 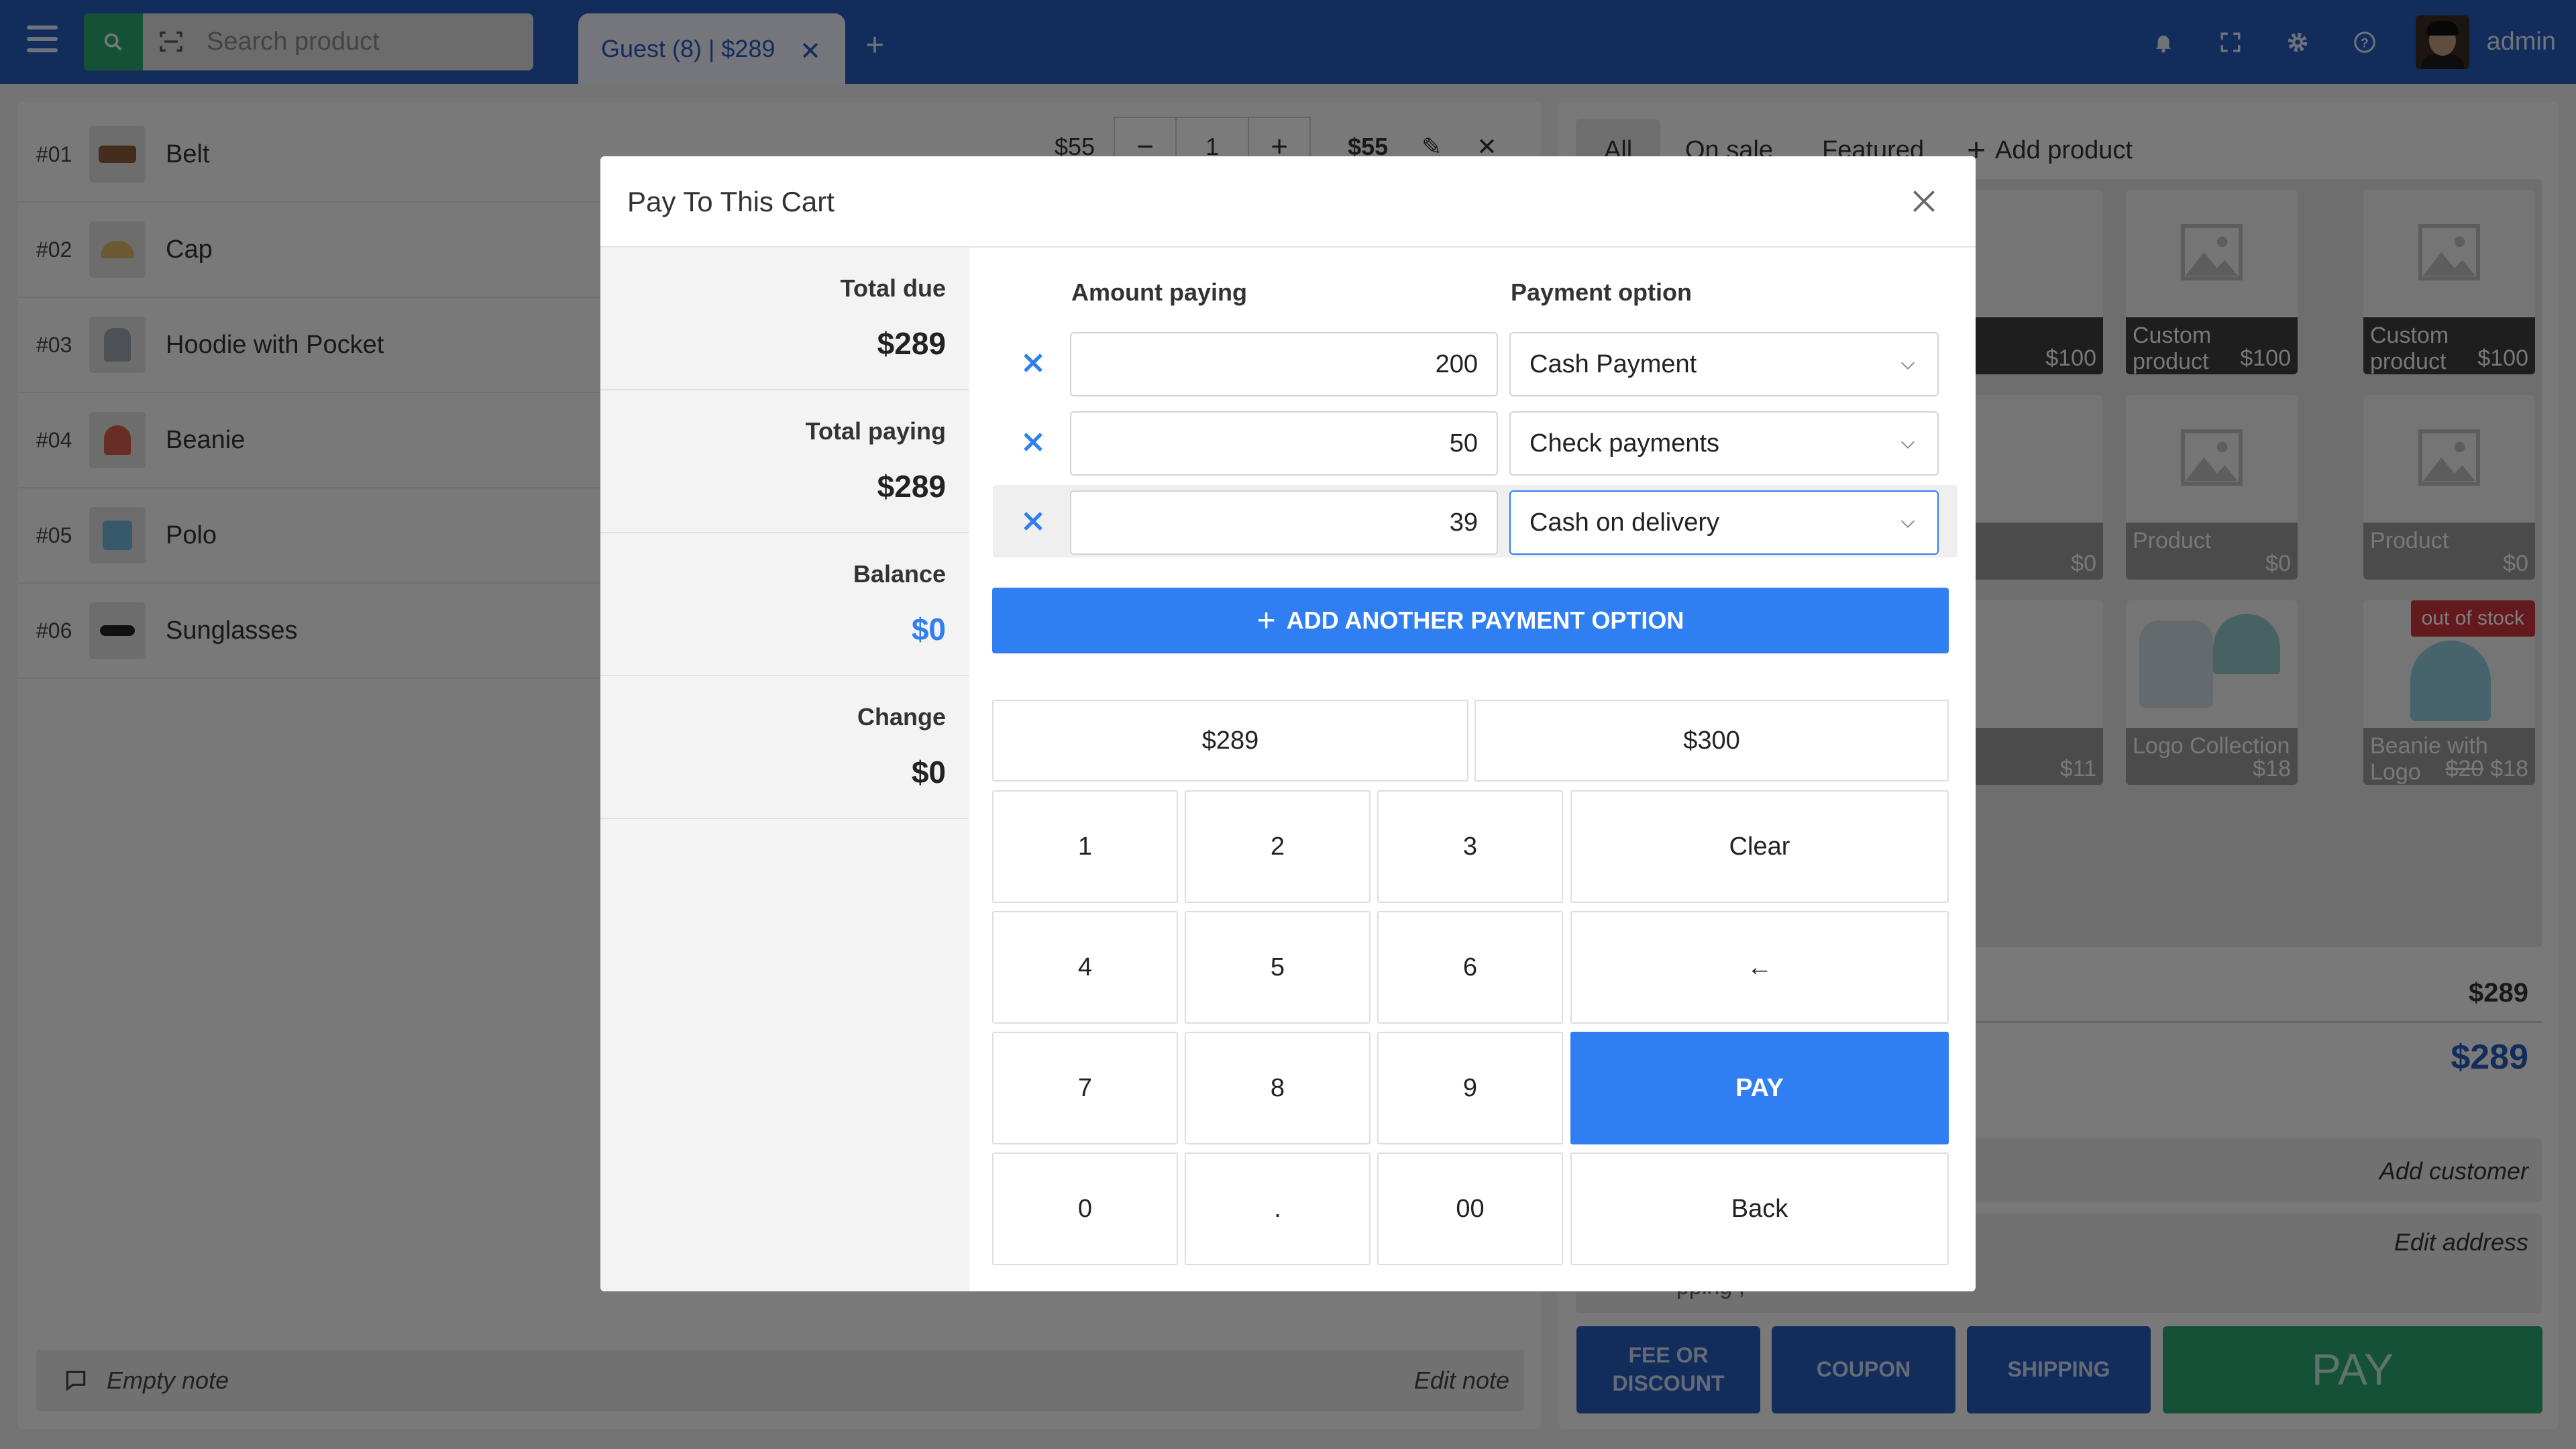 I want to click on back-button: Back, so click(x=1759, y=1208).